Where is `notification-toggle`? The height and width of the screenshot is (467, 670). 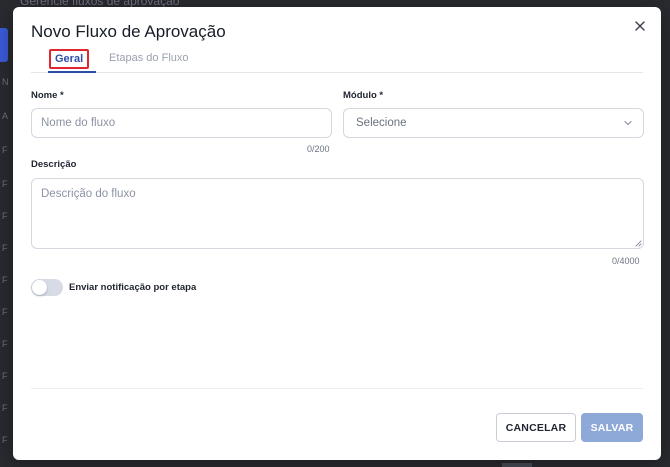 notification-toggle is located at coordinates (47, 287).